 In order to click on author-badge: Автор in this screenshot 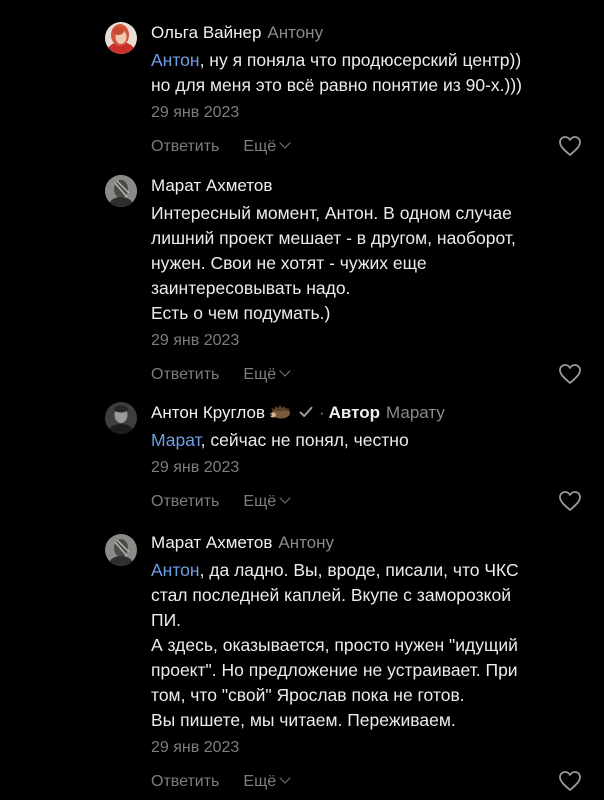, I will do `click(354, 412)`.